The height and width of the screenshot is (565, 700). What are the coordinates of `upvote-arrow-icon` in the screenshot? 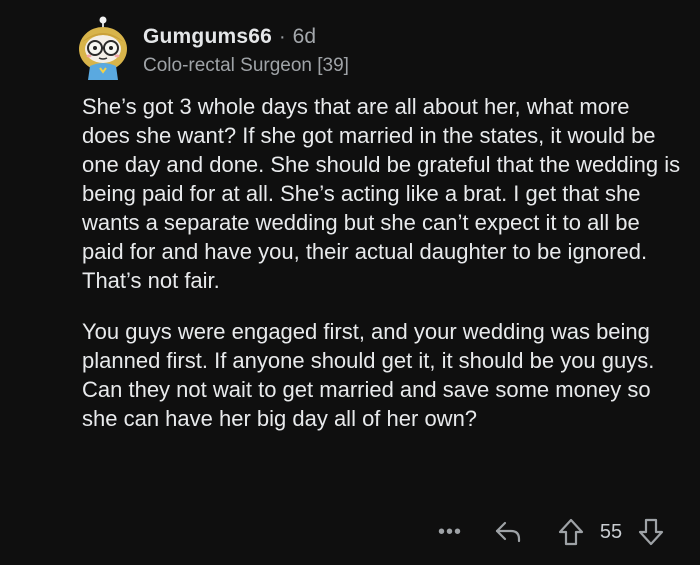 It's located at (571, 532).